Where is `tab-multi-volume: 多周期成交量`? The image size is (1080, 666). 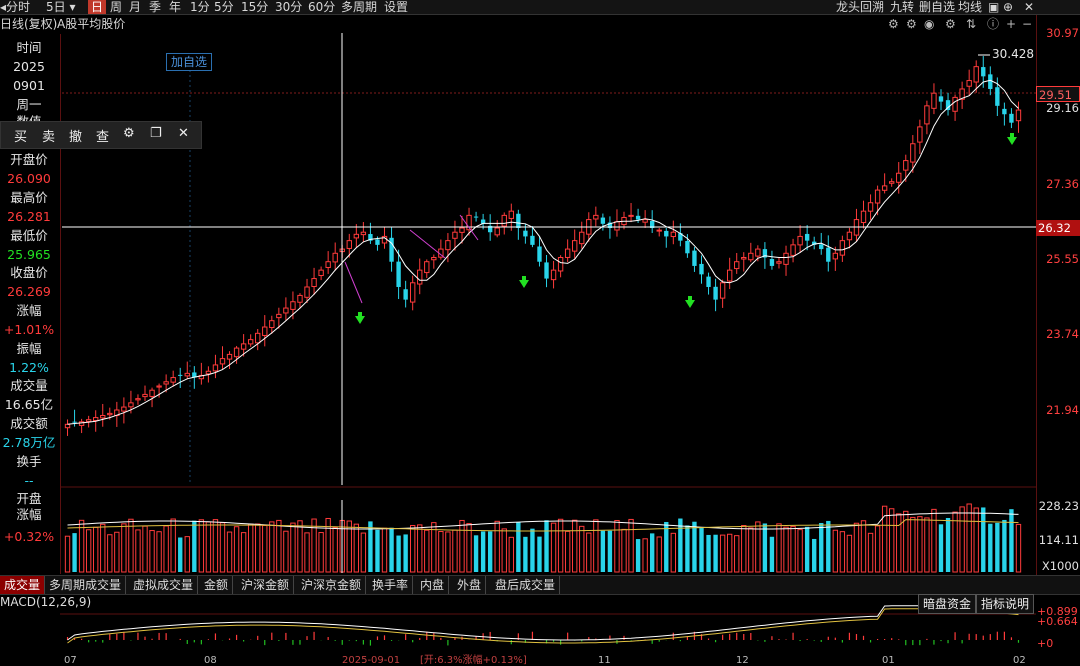
tab-multi-volume: 多周期成交量 is located at coordinates (86, 585).